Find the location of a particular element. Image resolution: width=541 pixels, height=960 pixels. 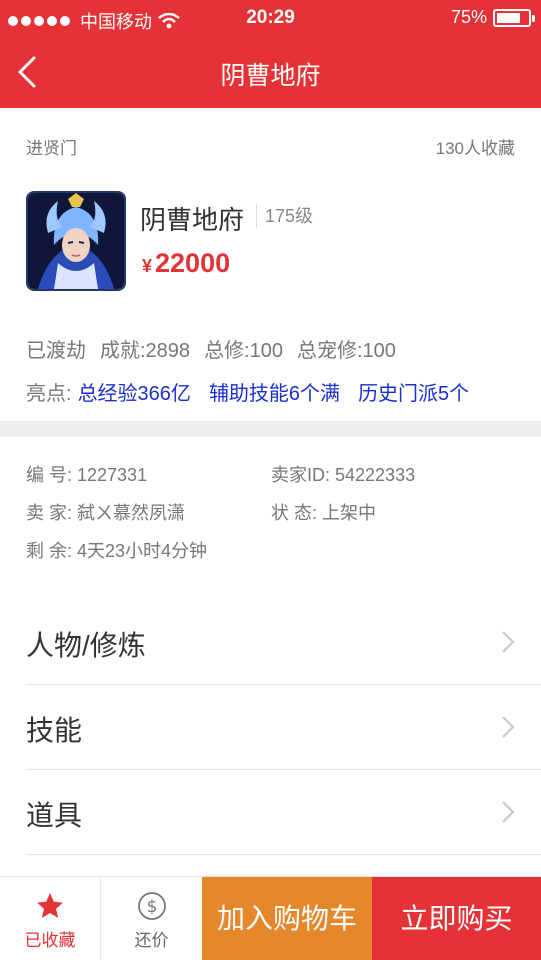

stats-row: 已渡劫 成就:2898 总修:100 总宠修:100 is located at coordinates (211, 348).